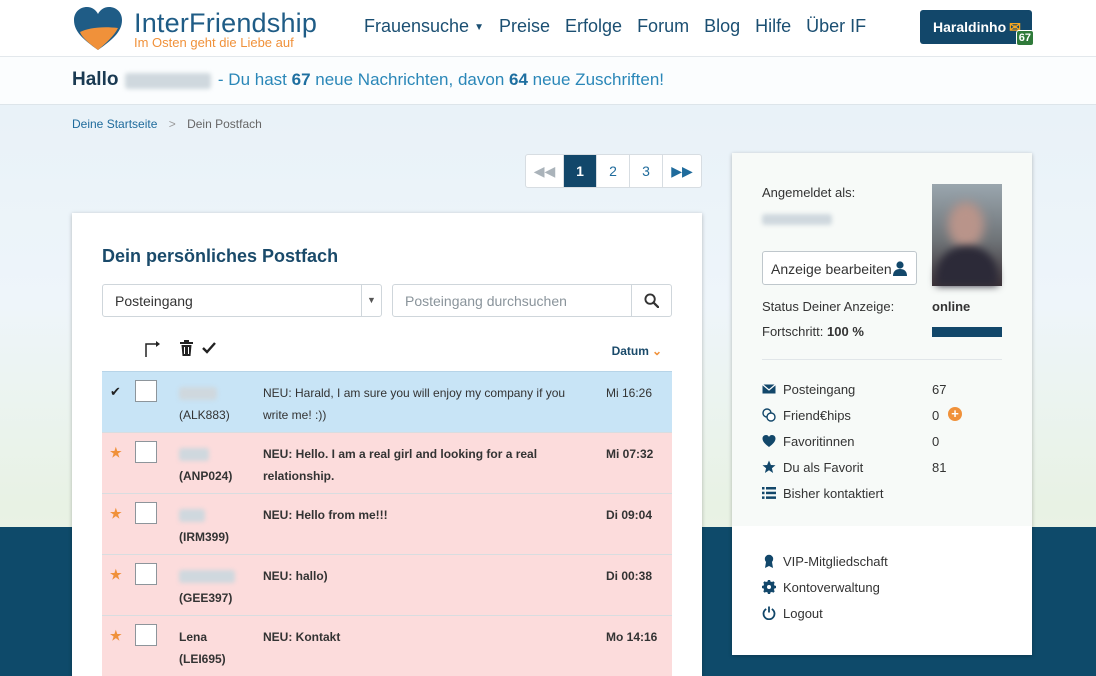  What do you see at coordinates (629, 515) in the screenshot?
I see `message-date: Di 09:04` at bounding box center [629, 515].